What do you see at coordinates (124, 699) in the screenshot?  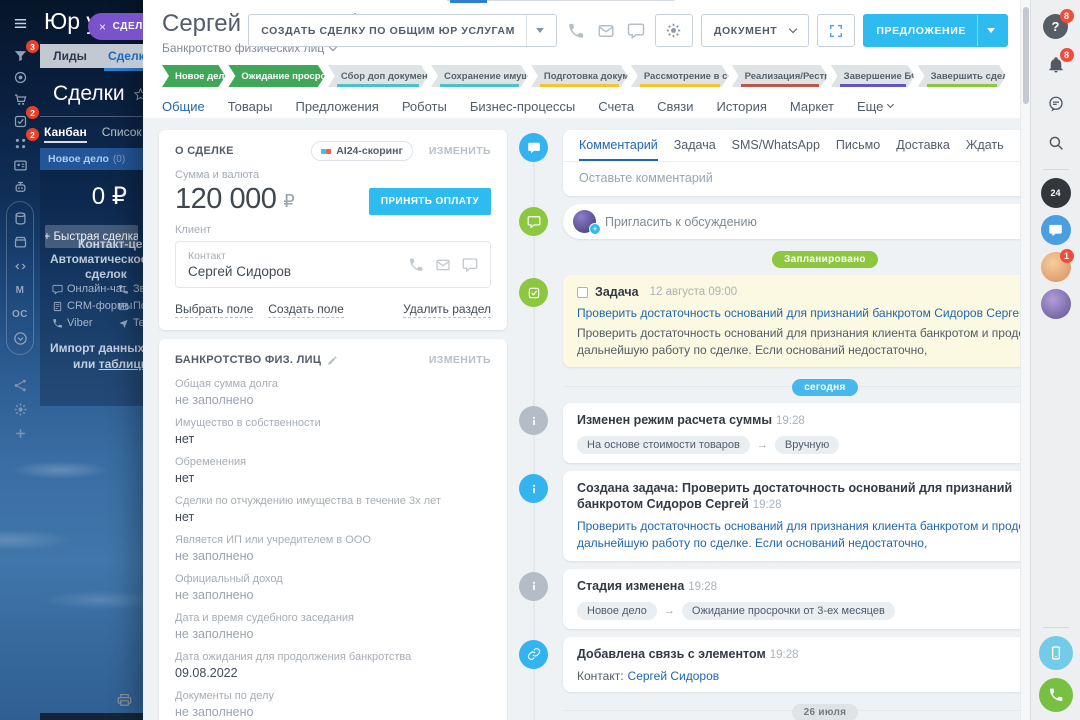 I see `printer-icon` at bounding box center [124, 699].